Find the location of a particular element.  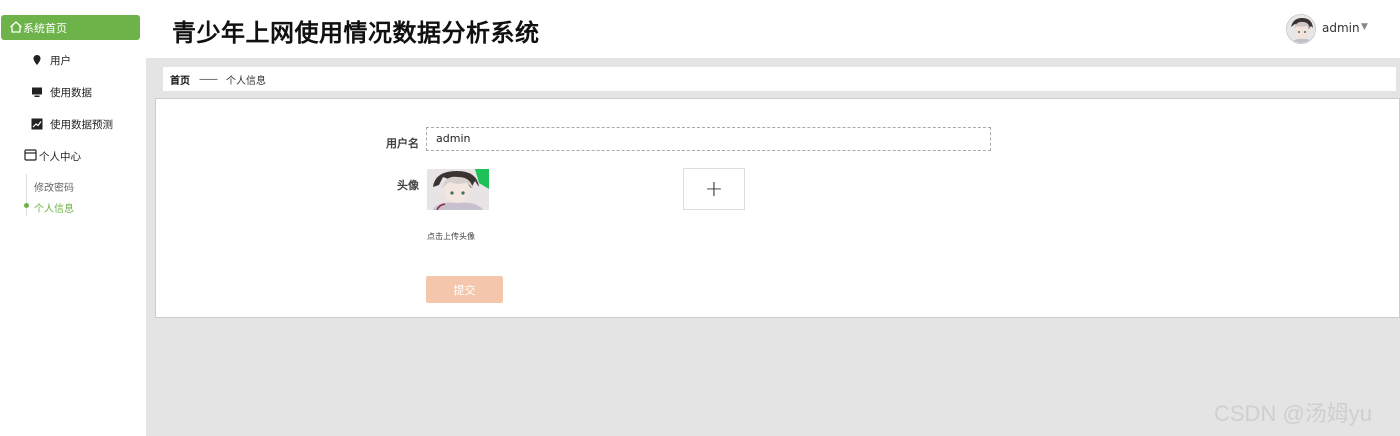

sidebar-item-usage-forecast: 使用数据预测 is located at coordinates (73, 124).